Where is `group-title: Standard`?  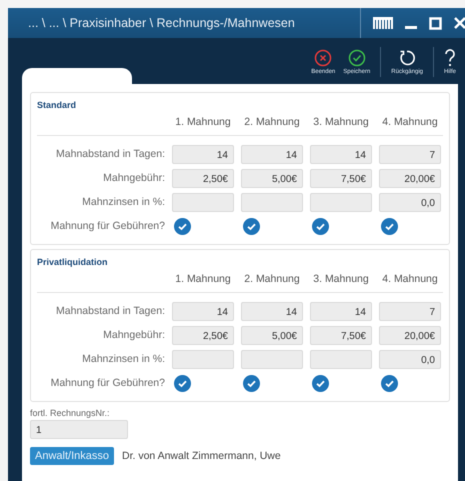
group-title: Standard is located at coordinates (56, 105).